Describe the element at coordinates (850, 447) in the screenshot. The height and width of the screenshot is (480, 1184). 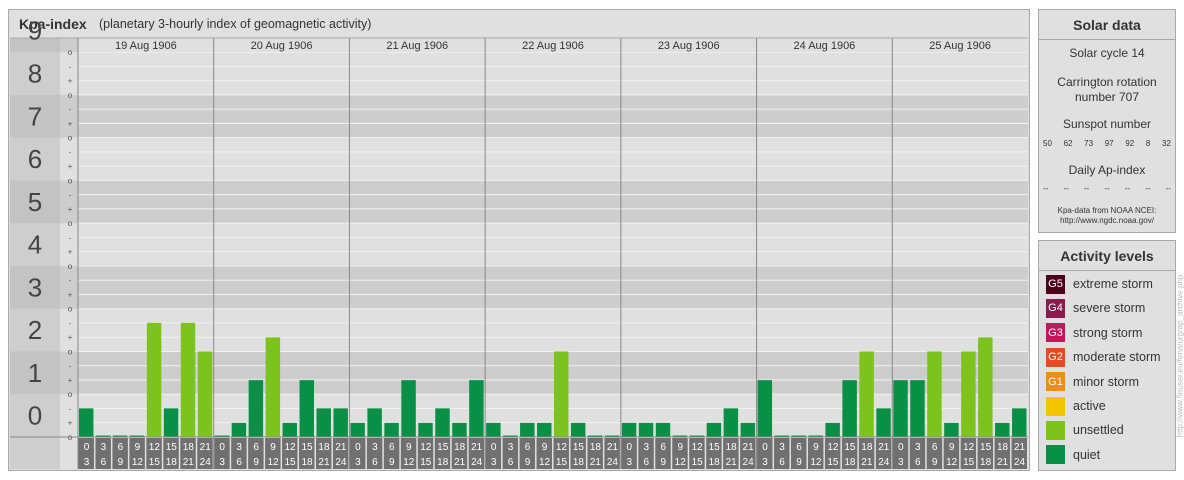
I see `time-start-label: 15` at that location.